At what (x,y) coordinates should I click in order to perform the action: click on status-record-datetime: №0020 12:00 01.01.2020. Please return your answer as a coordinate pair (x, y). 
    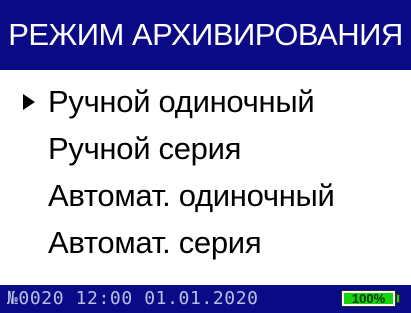
    Looking at the image, I should click on (133, 298).